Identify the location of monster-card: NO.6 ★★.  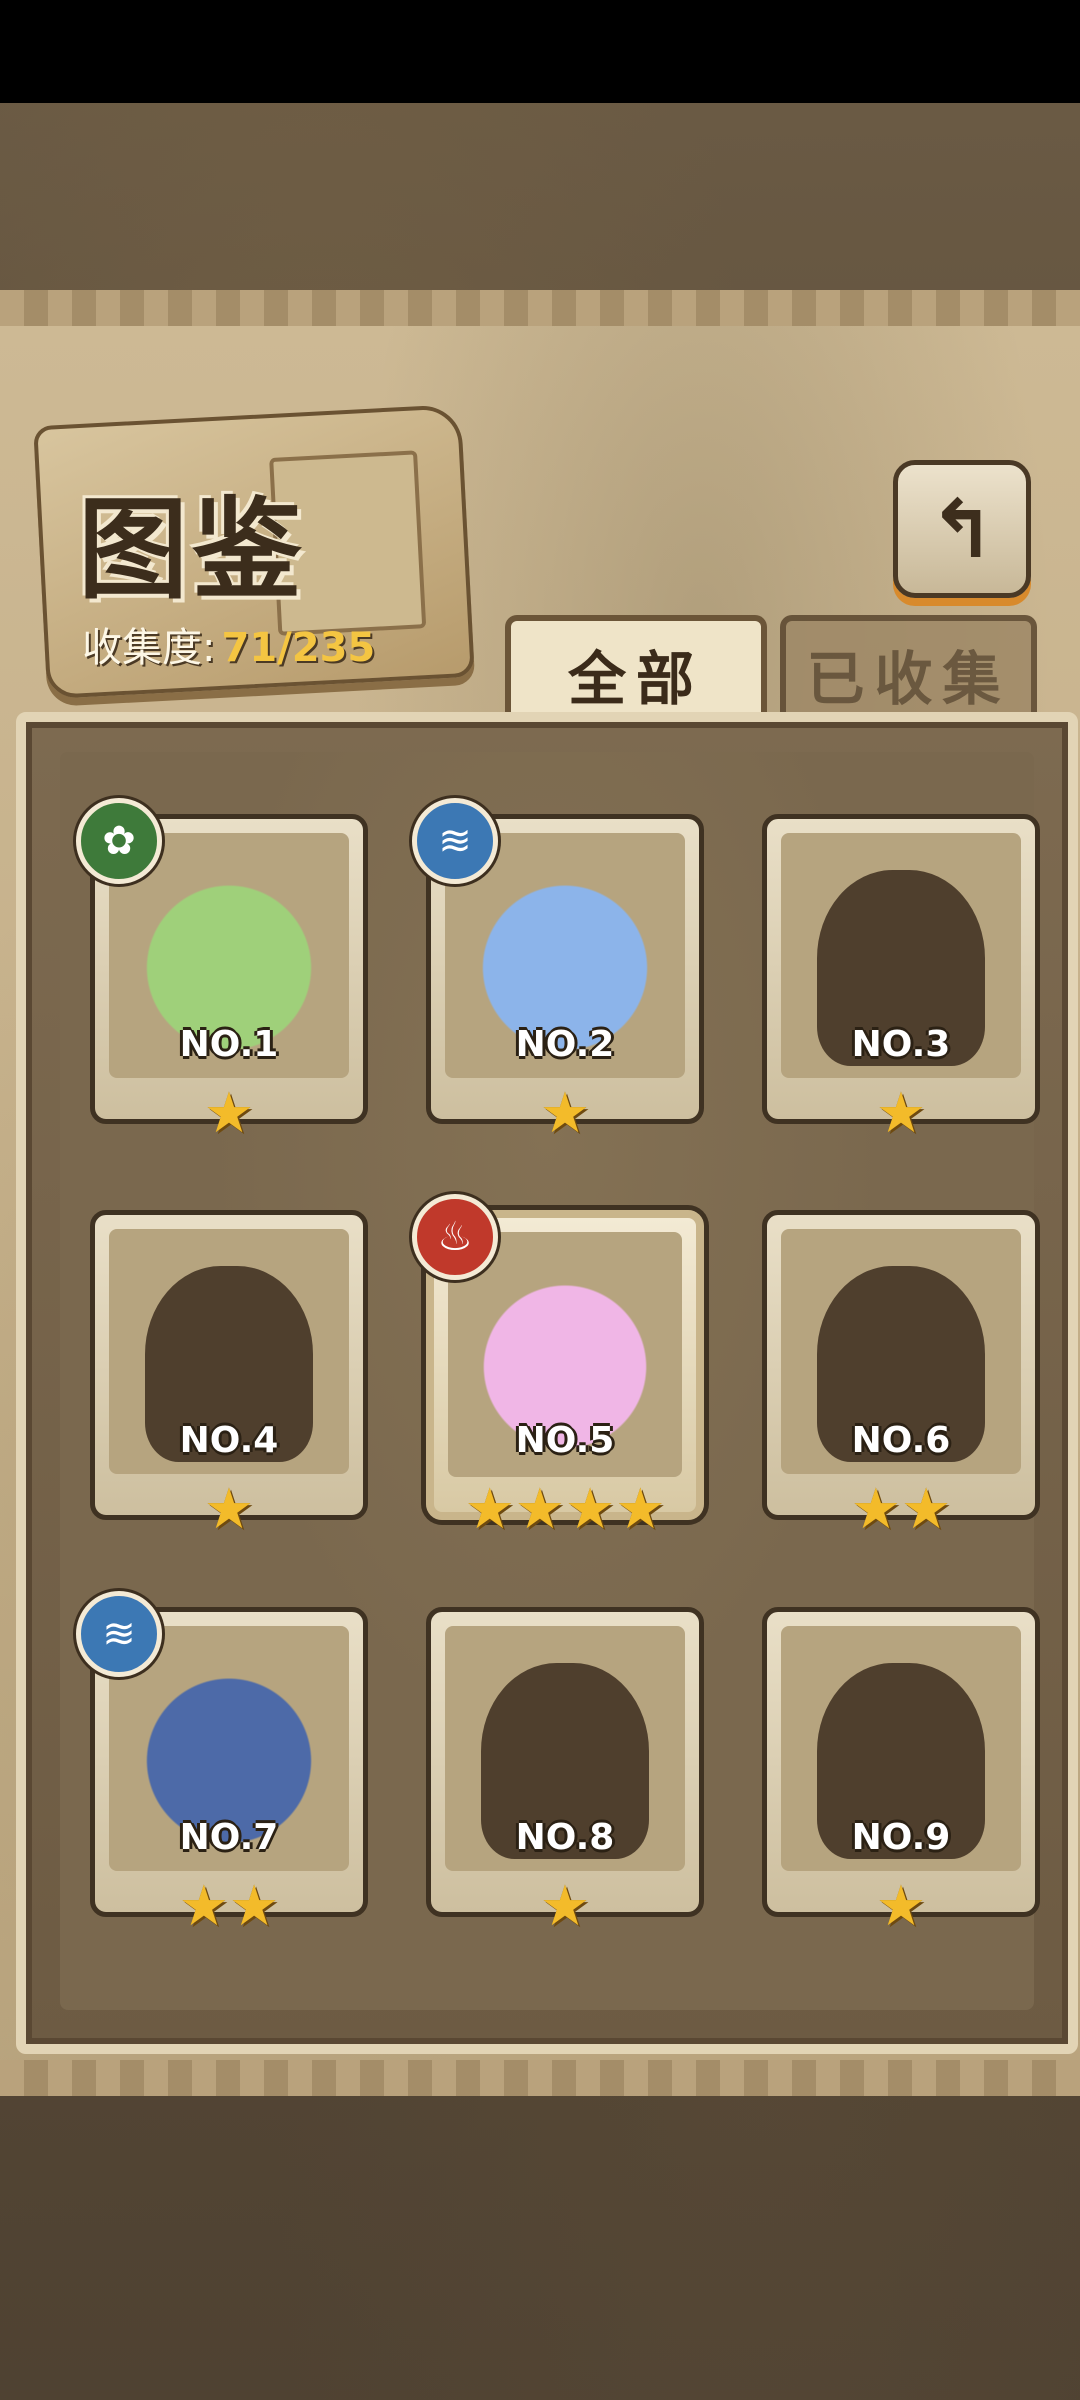
(901, 1375).